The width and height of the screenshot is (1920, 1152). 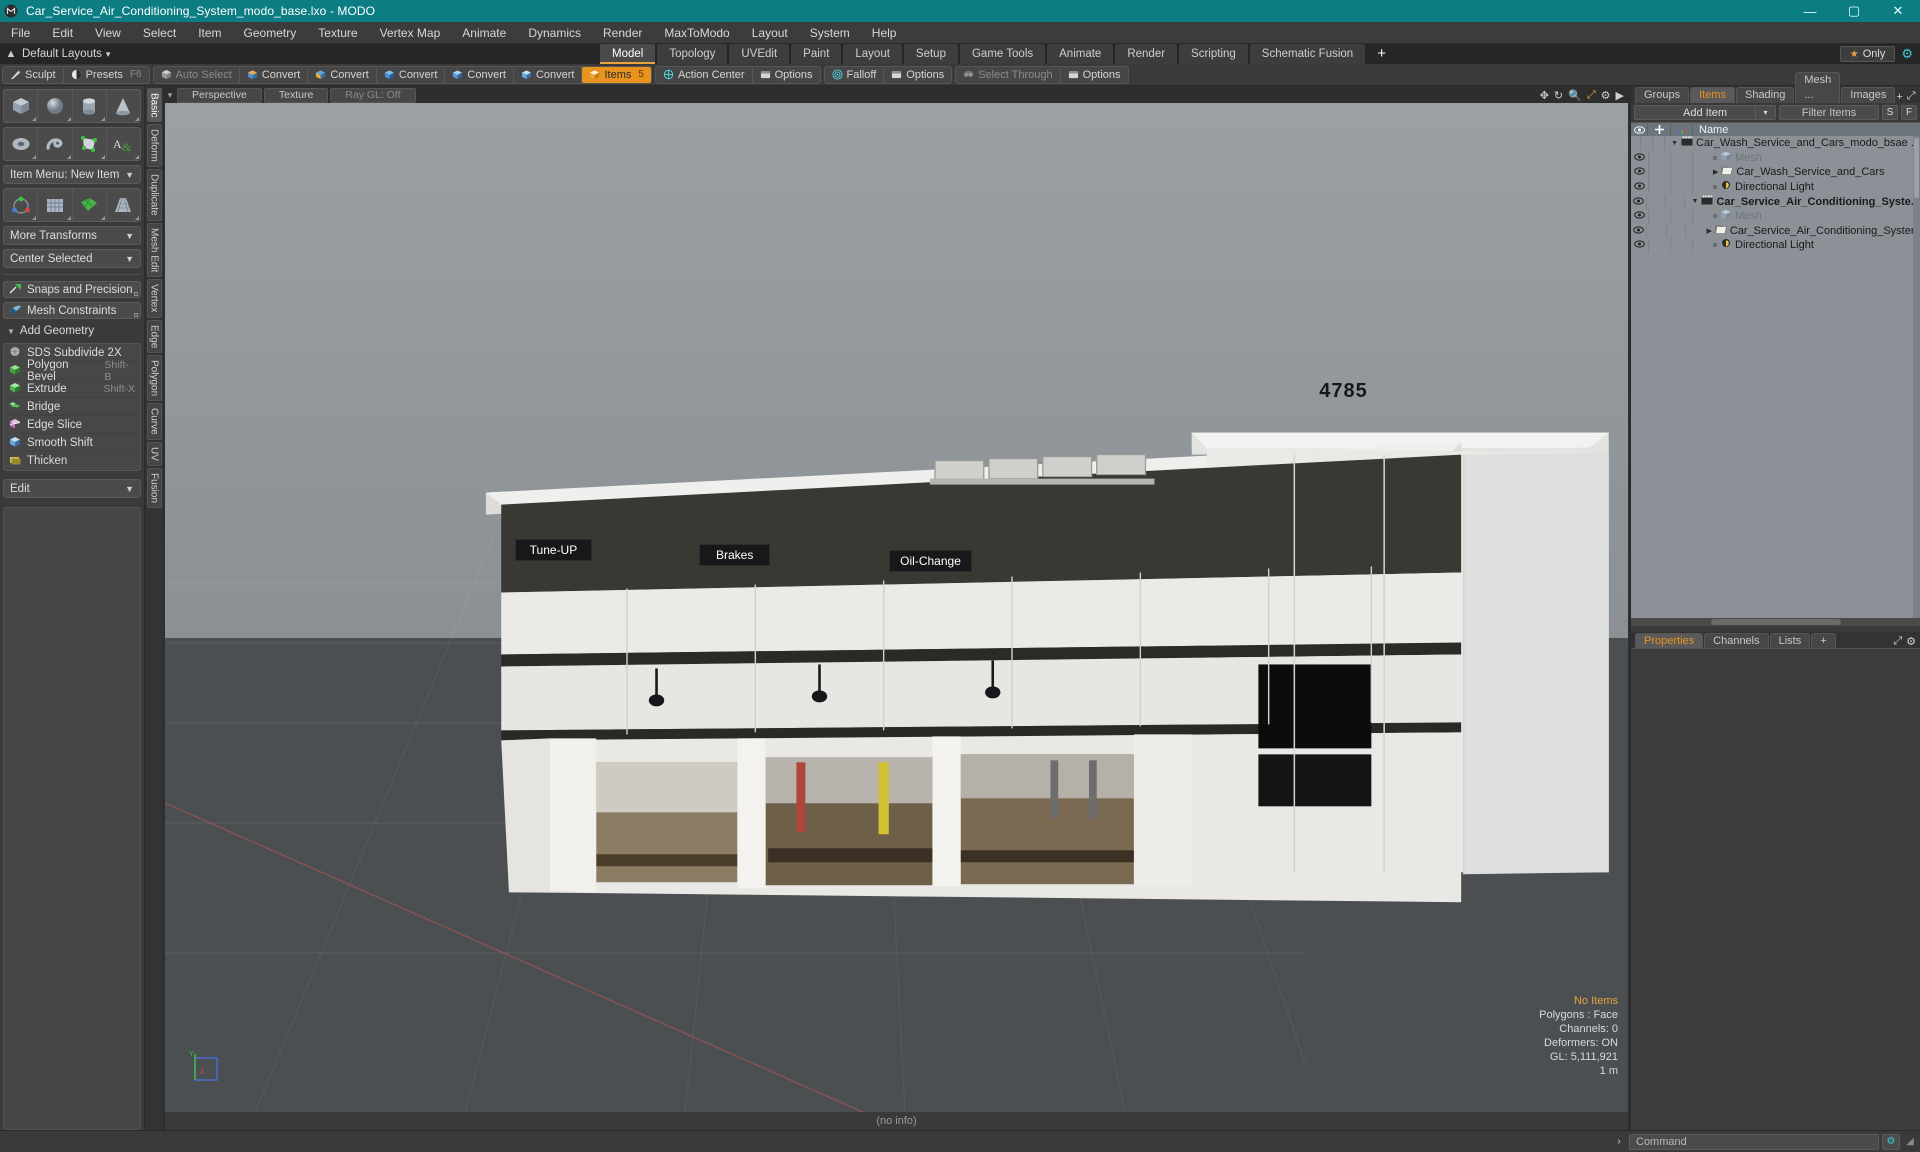 I want to click on s-toggle-button: S, so click(x=1890, y=112).